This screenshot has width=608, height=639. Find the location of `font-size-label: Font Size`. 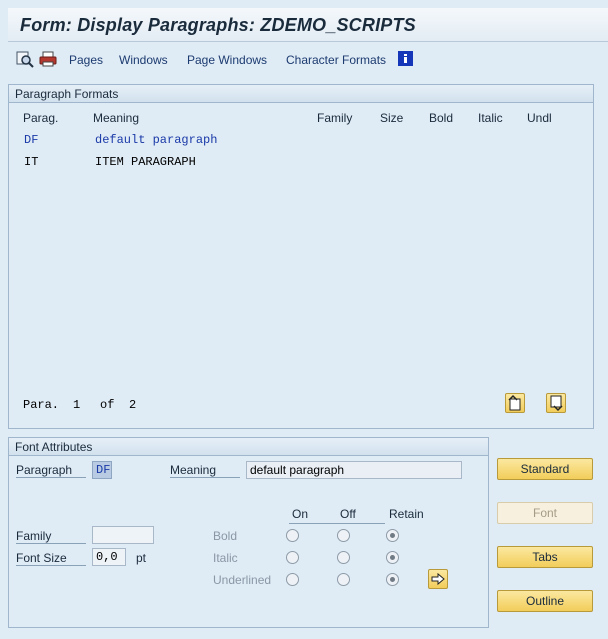

font-size-label: Font Size is located at coordinates (51, 558).